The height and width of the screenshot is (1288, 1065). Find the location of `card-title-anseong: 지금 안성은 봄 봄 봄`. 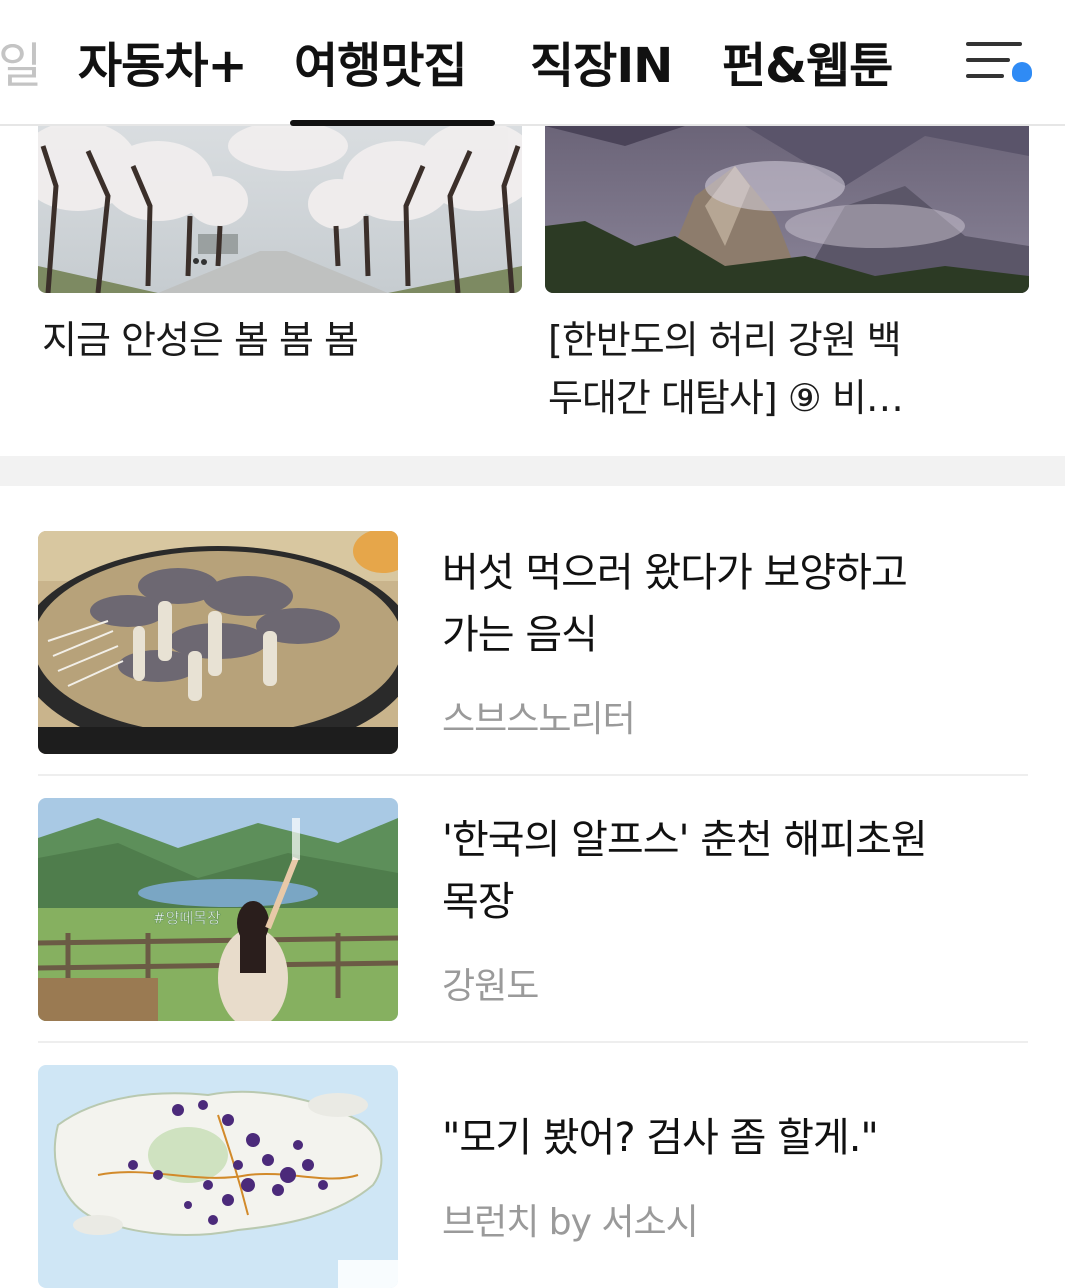

card-title-anseong: 지금 안성은 봄 봄 봄 is located at coordinates (200, 340).